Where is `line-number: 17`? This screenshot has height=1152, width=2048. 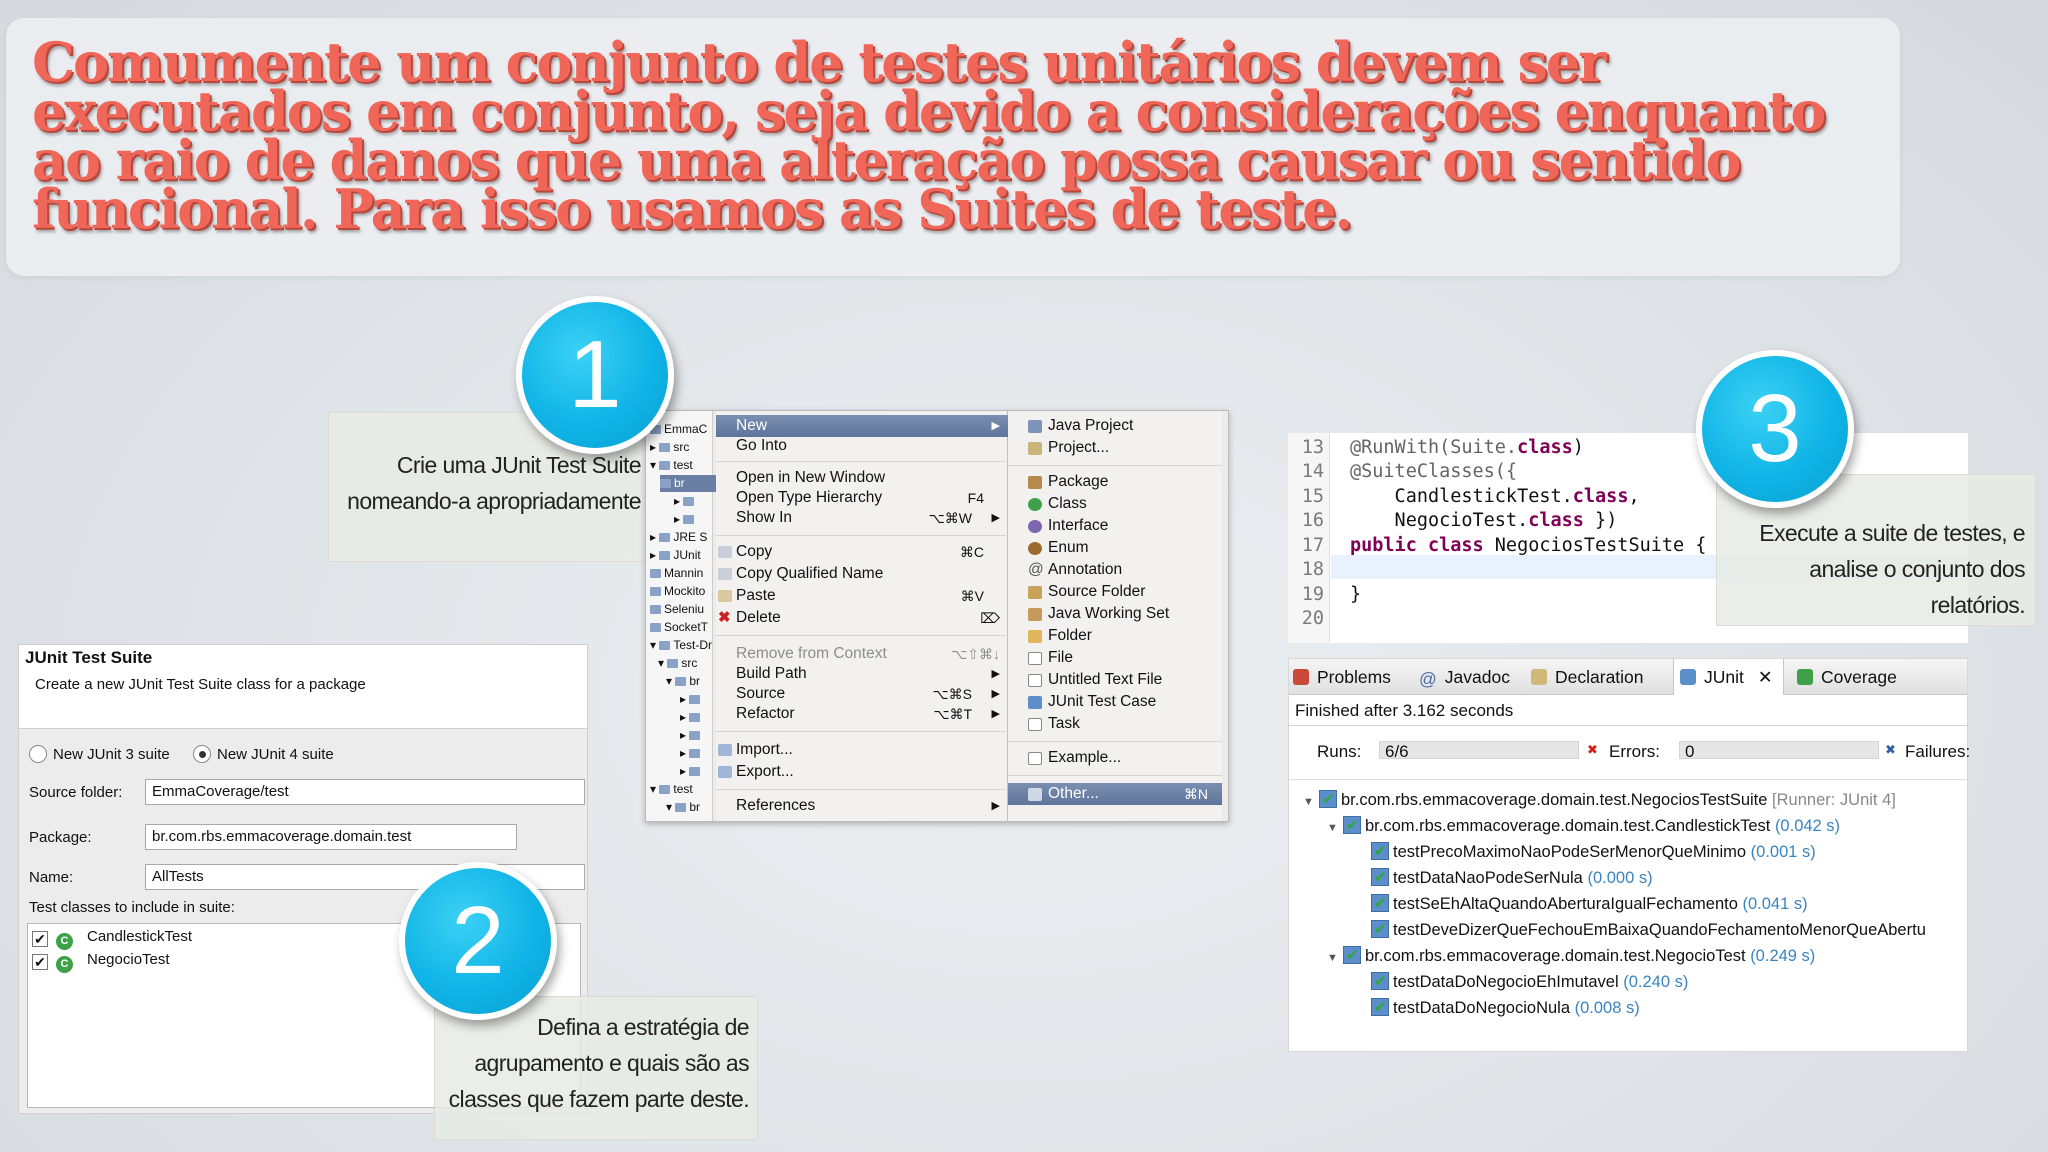 line-number: 17 is located at coordinates (1312, 545).